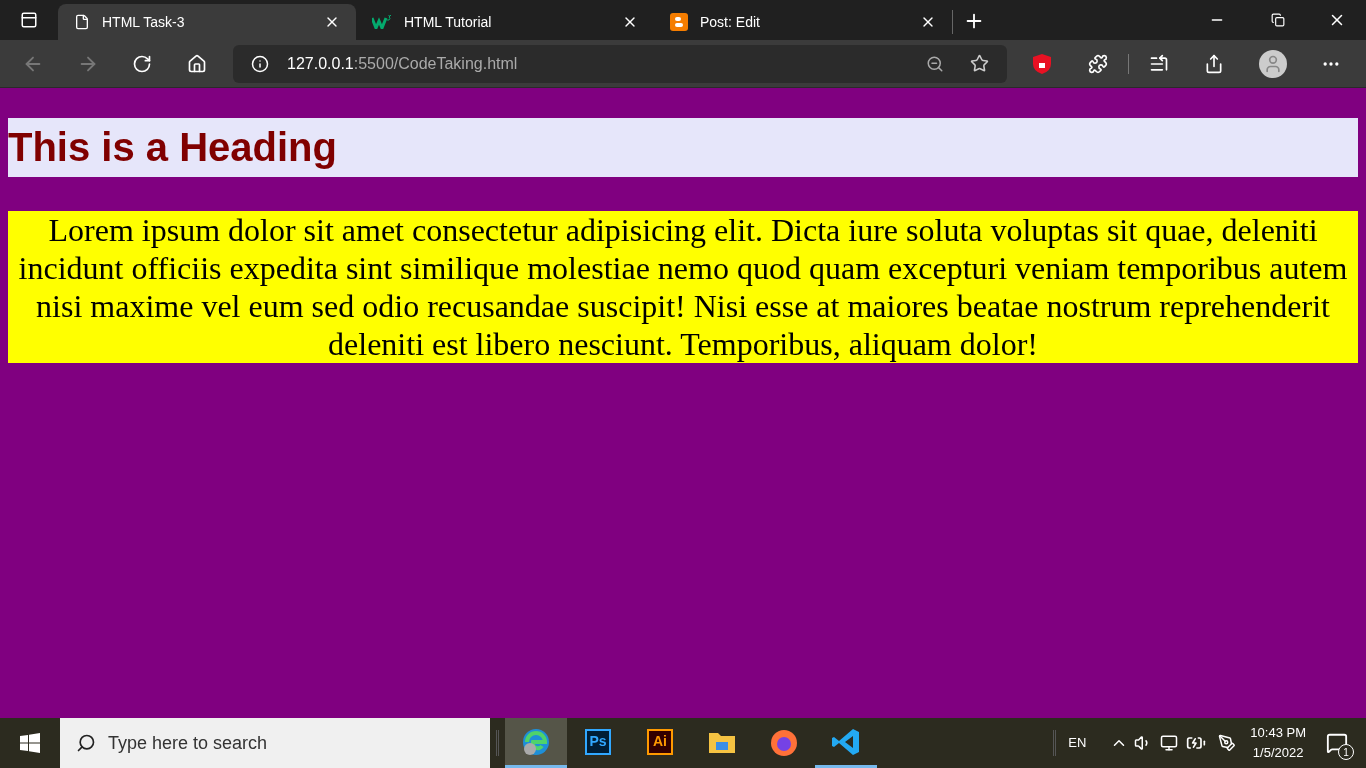  I want to click on page-icon, so click(82, 22).